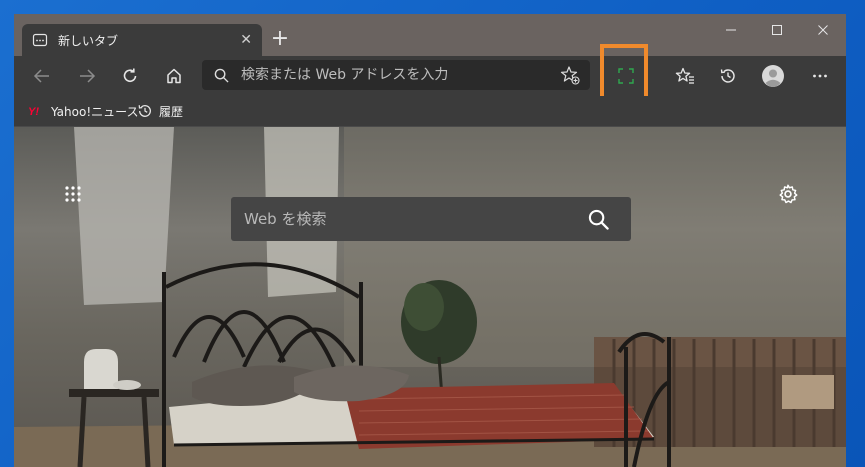 This screenshot has height=467, width=865. I want to click on gear-icon, so click(788, 194).